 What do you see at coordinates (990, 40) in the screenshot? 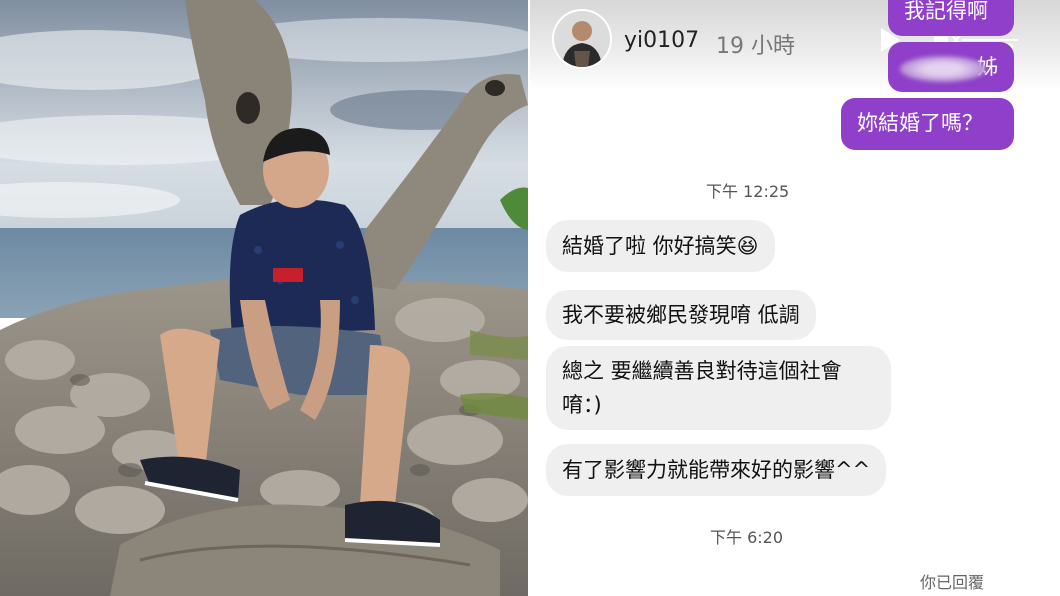
I see `progress-line` at bounding box center [990, 40].